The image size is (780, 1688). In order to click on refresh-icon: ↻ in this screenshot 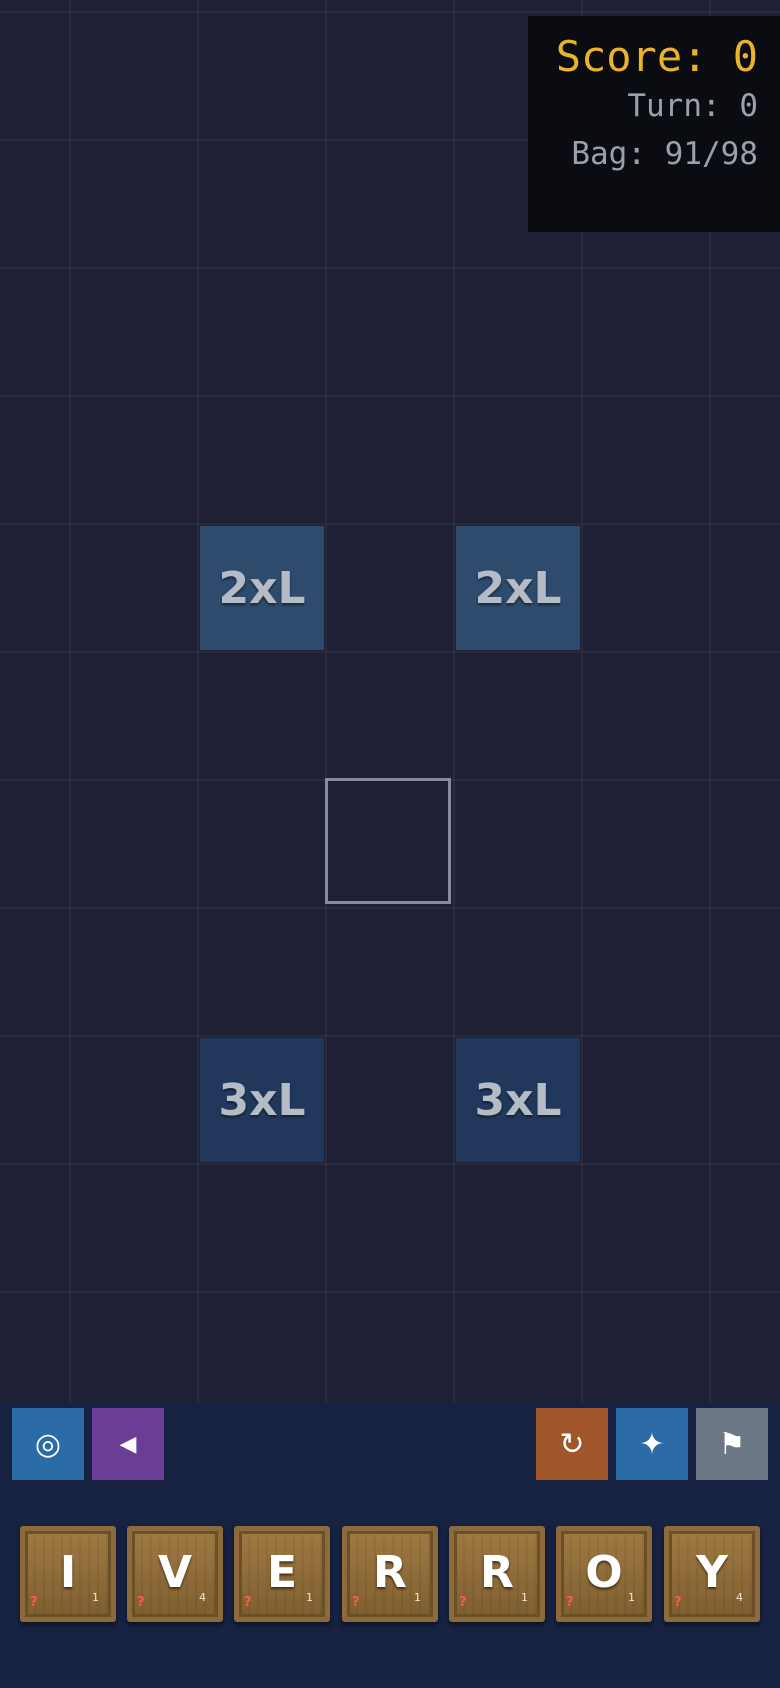, I will do `click(572, 1444)`.